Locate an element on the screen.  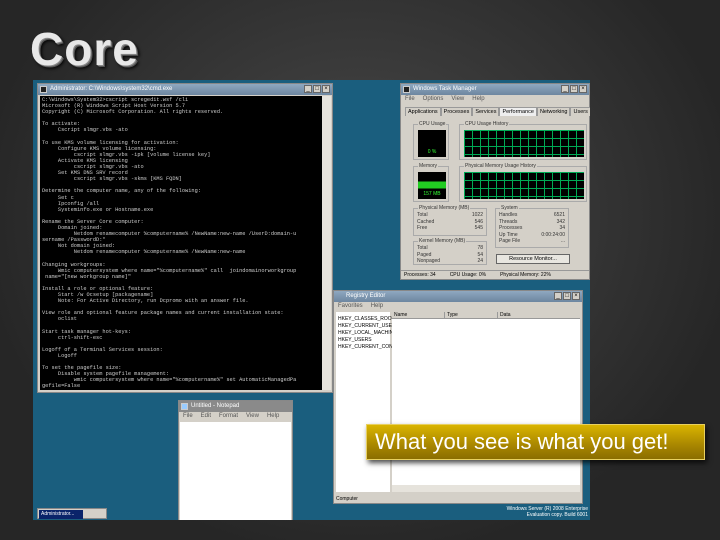
status-path: Computer is located at coordinates (347, 499).